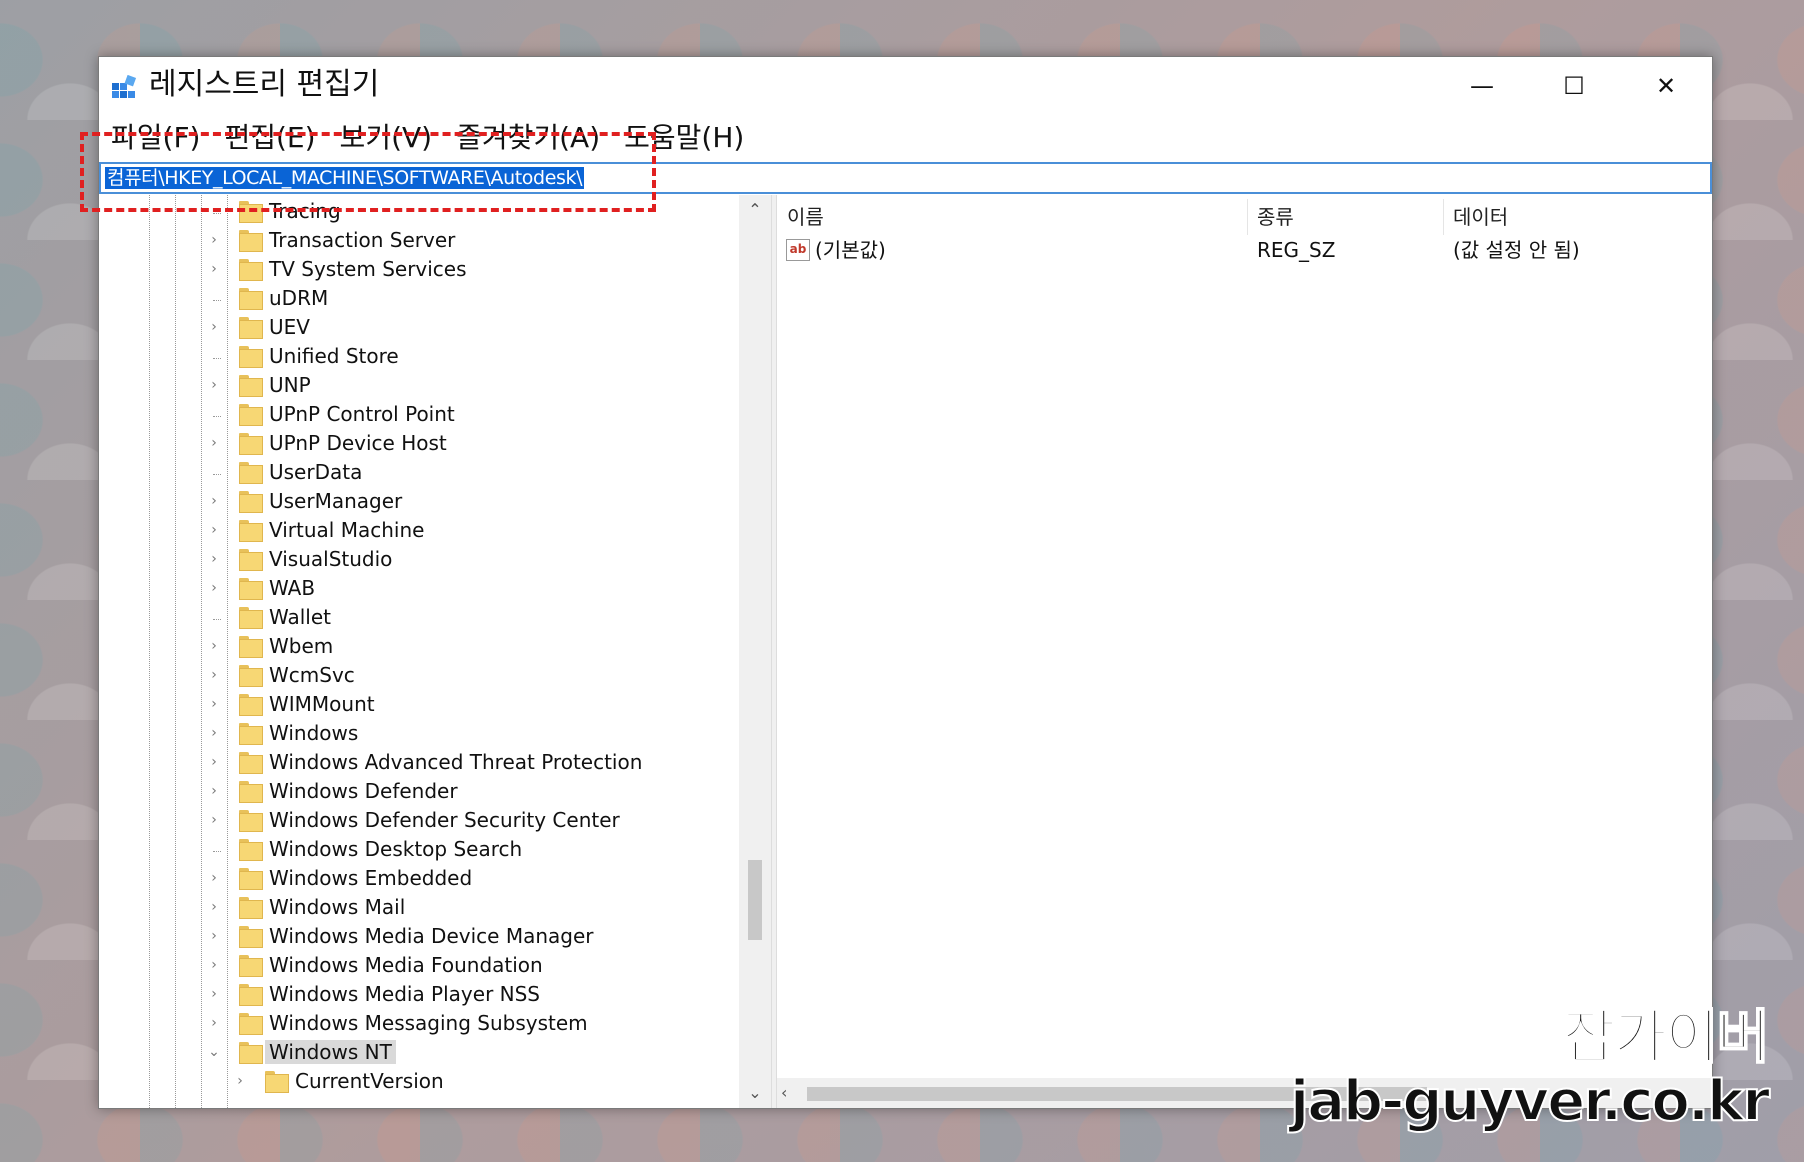 The image size is (1804, 1162). Describe the element at coordinates (755, 900) in the screenshot. I see `scroll-thumb` at that location.